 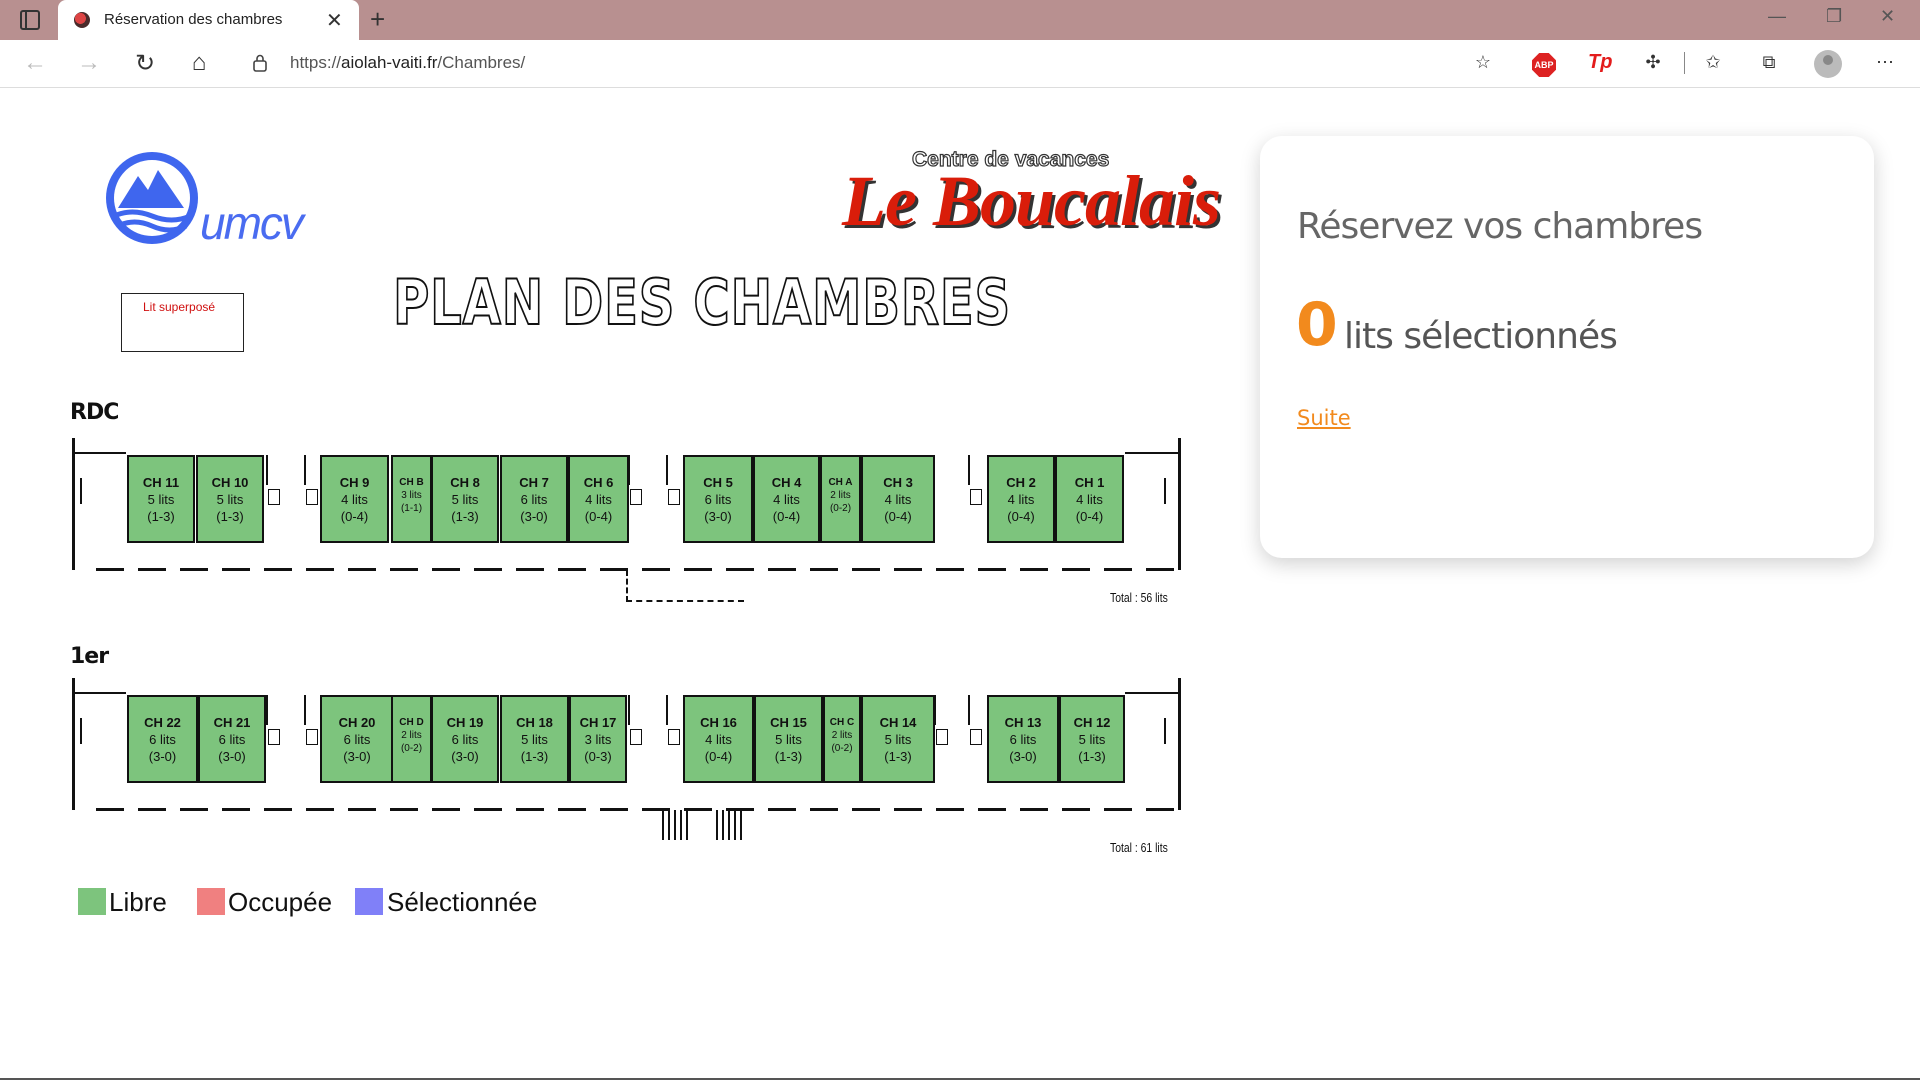 I want to click on room-ch-11: CH 11 5 lits (1-3), so click(x=161, y=499).